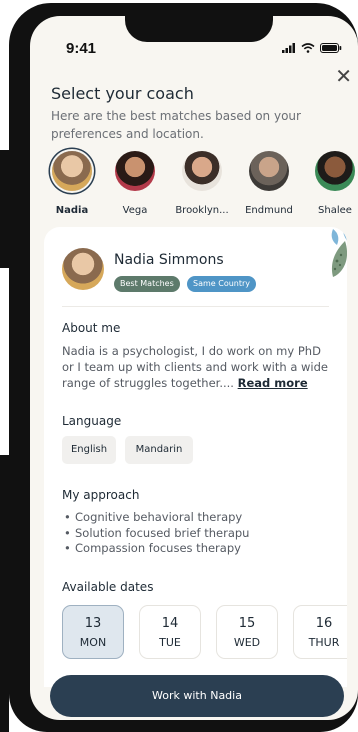 This screenshot has height=732, width=358. Describe the element at coordinates (247, 642) in the screenshot. I see `date-weekday: WED` at that location.